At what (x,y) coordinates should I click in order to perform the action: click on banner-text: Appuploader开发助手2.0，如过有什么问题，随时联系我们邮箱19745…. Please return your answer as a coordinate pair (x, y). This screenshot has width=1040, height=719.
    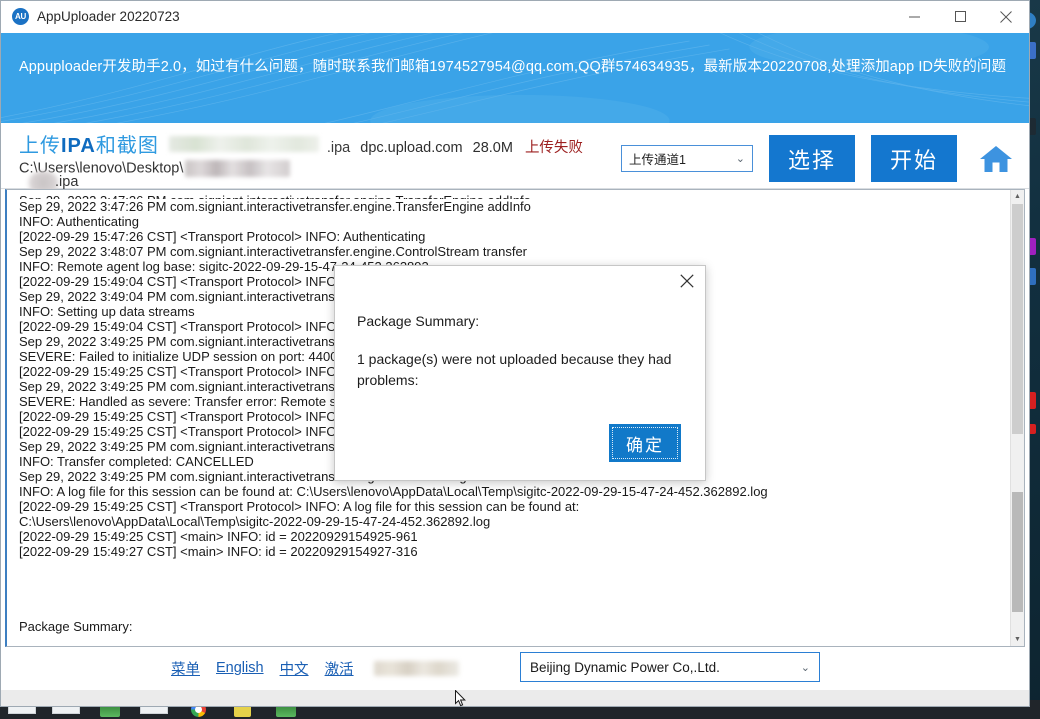
    Looking at the image, I should click on (513, 67).